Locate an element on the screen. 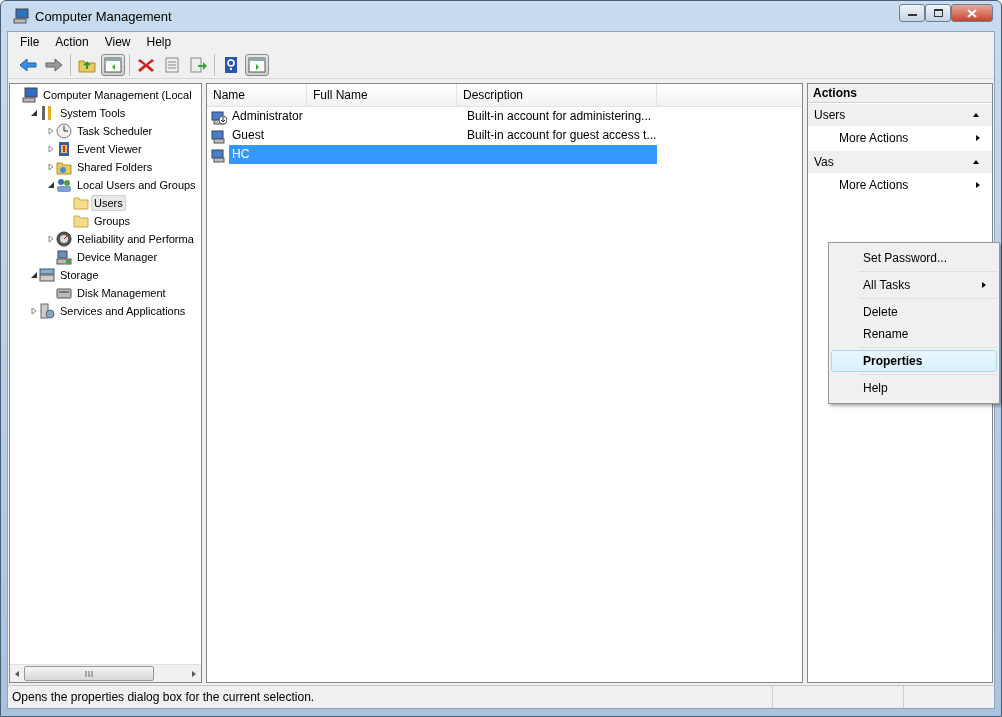 The height and width of the screenshot is (717, 1002). tree-item: Device Manager is located at coordinates (117, 257).